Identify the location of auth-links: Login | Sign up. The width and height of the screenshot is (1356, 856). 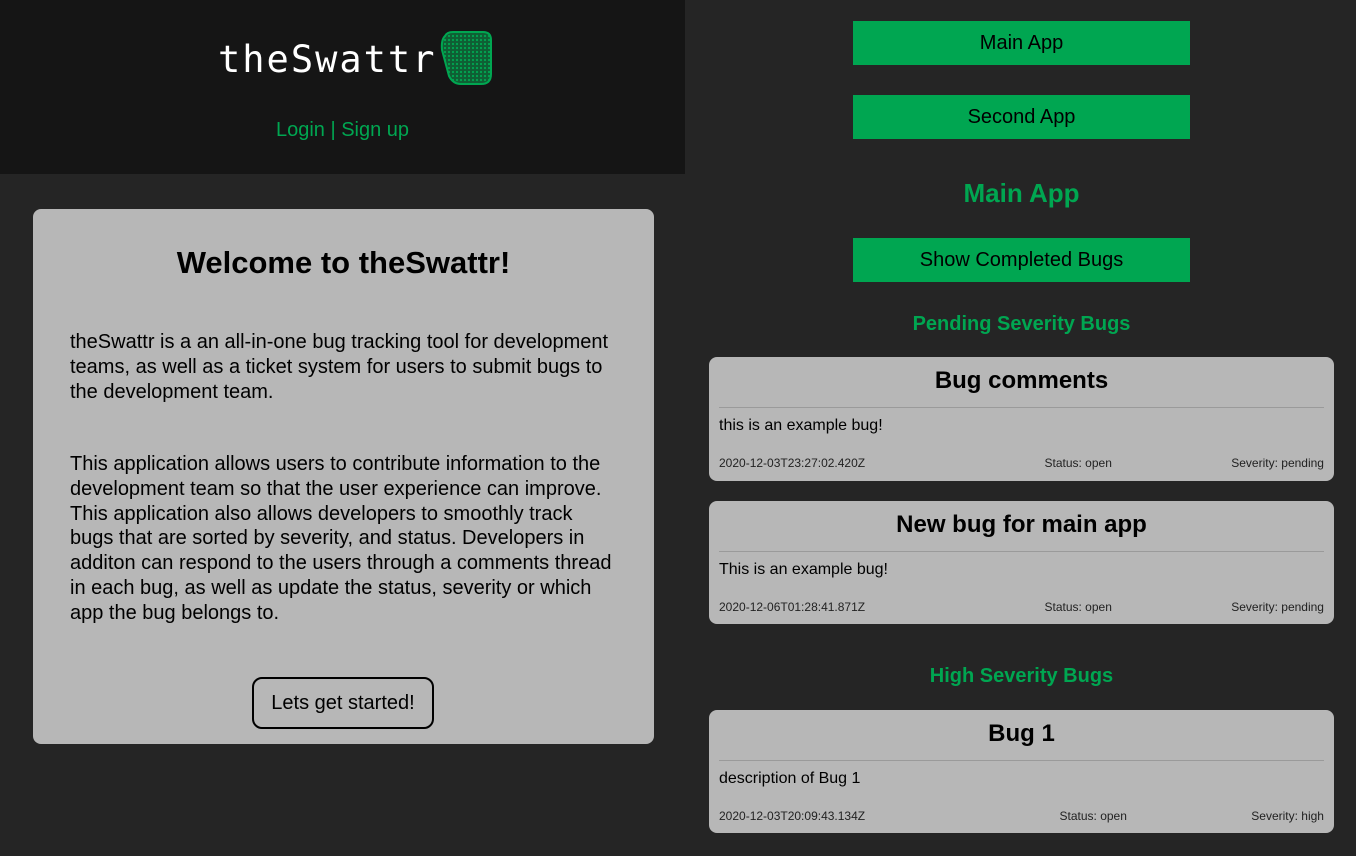
(342, 130).